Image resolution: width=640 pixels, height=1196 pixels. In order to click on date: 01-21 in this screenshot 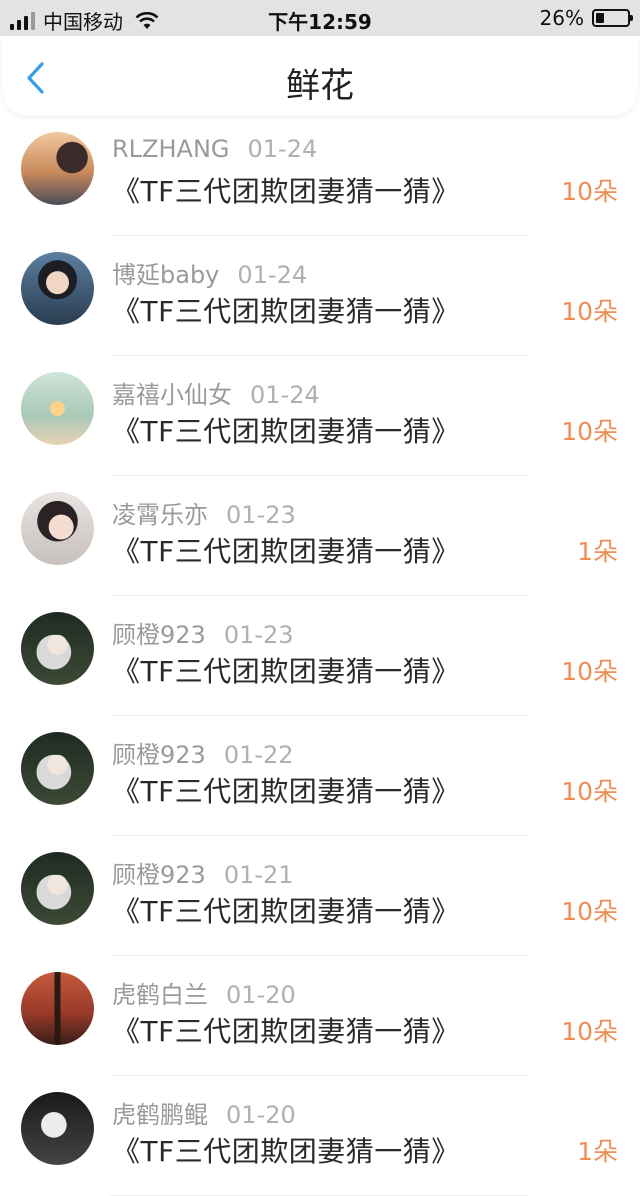, I will do `click(258, 875)`.